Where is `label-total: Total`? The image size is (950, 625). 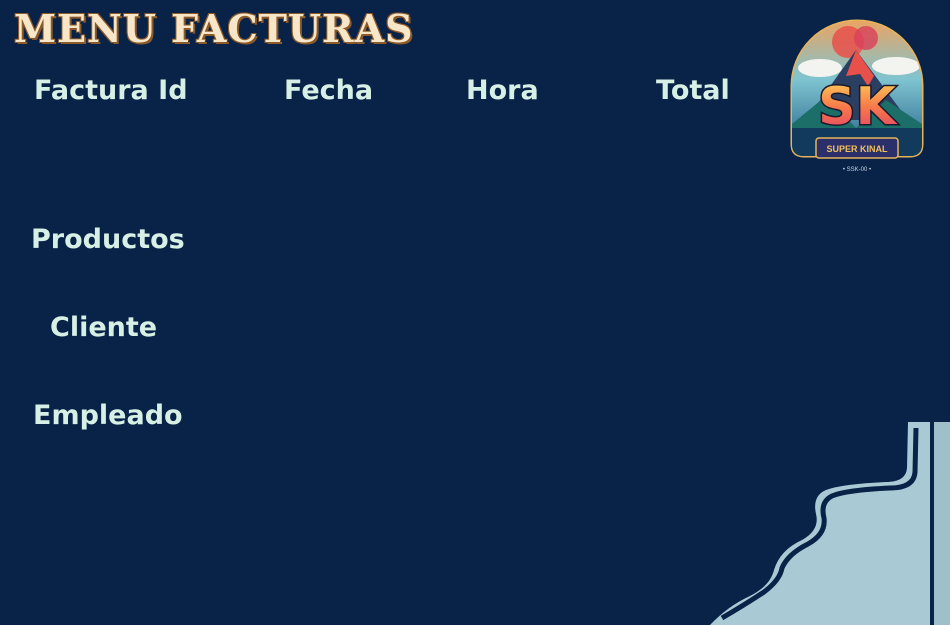
label-total: Total is located at coordinates (693, 90).